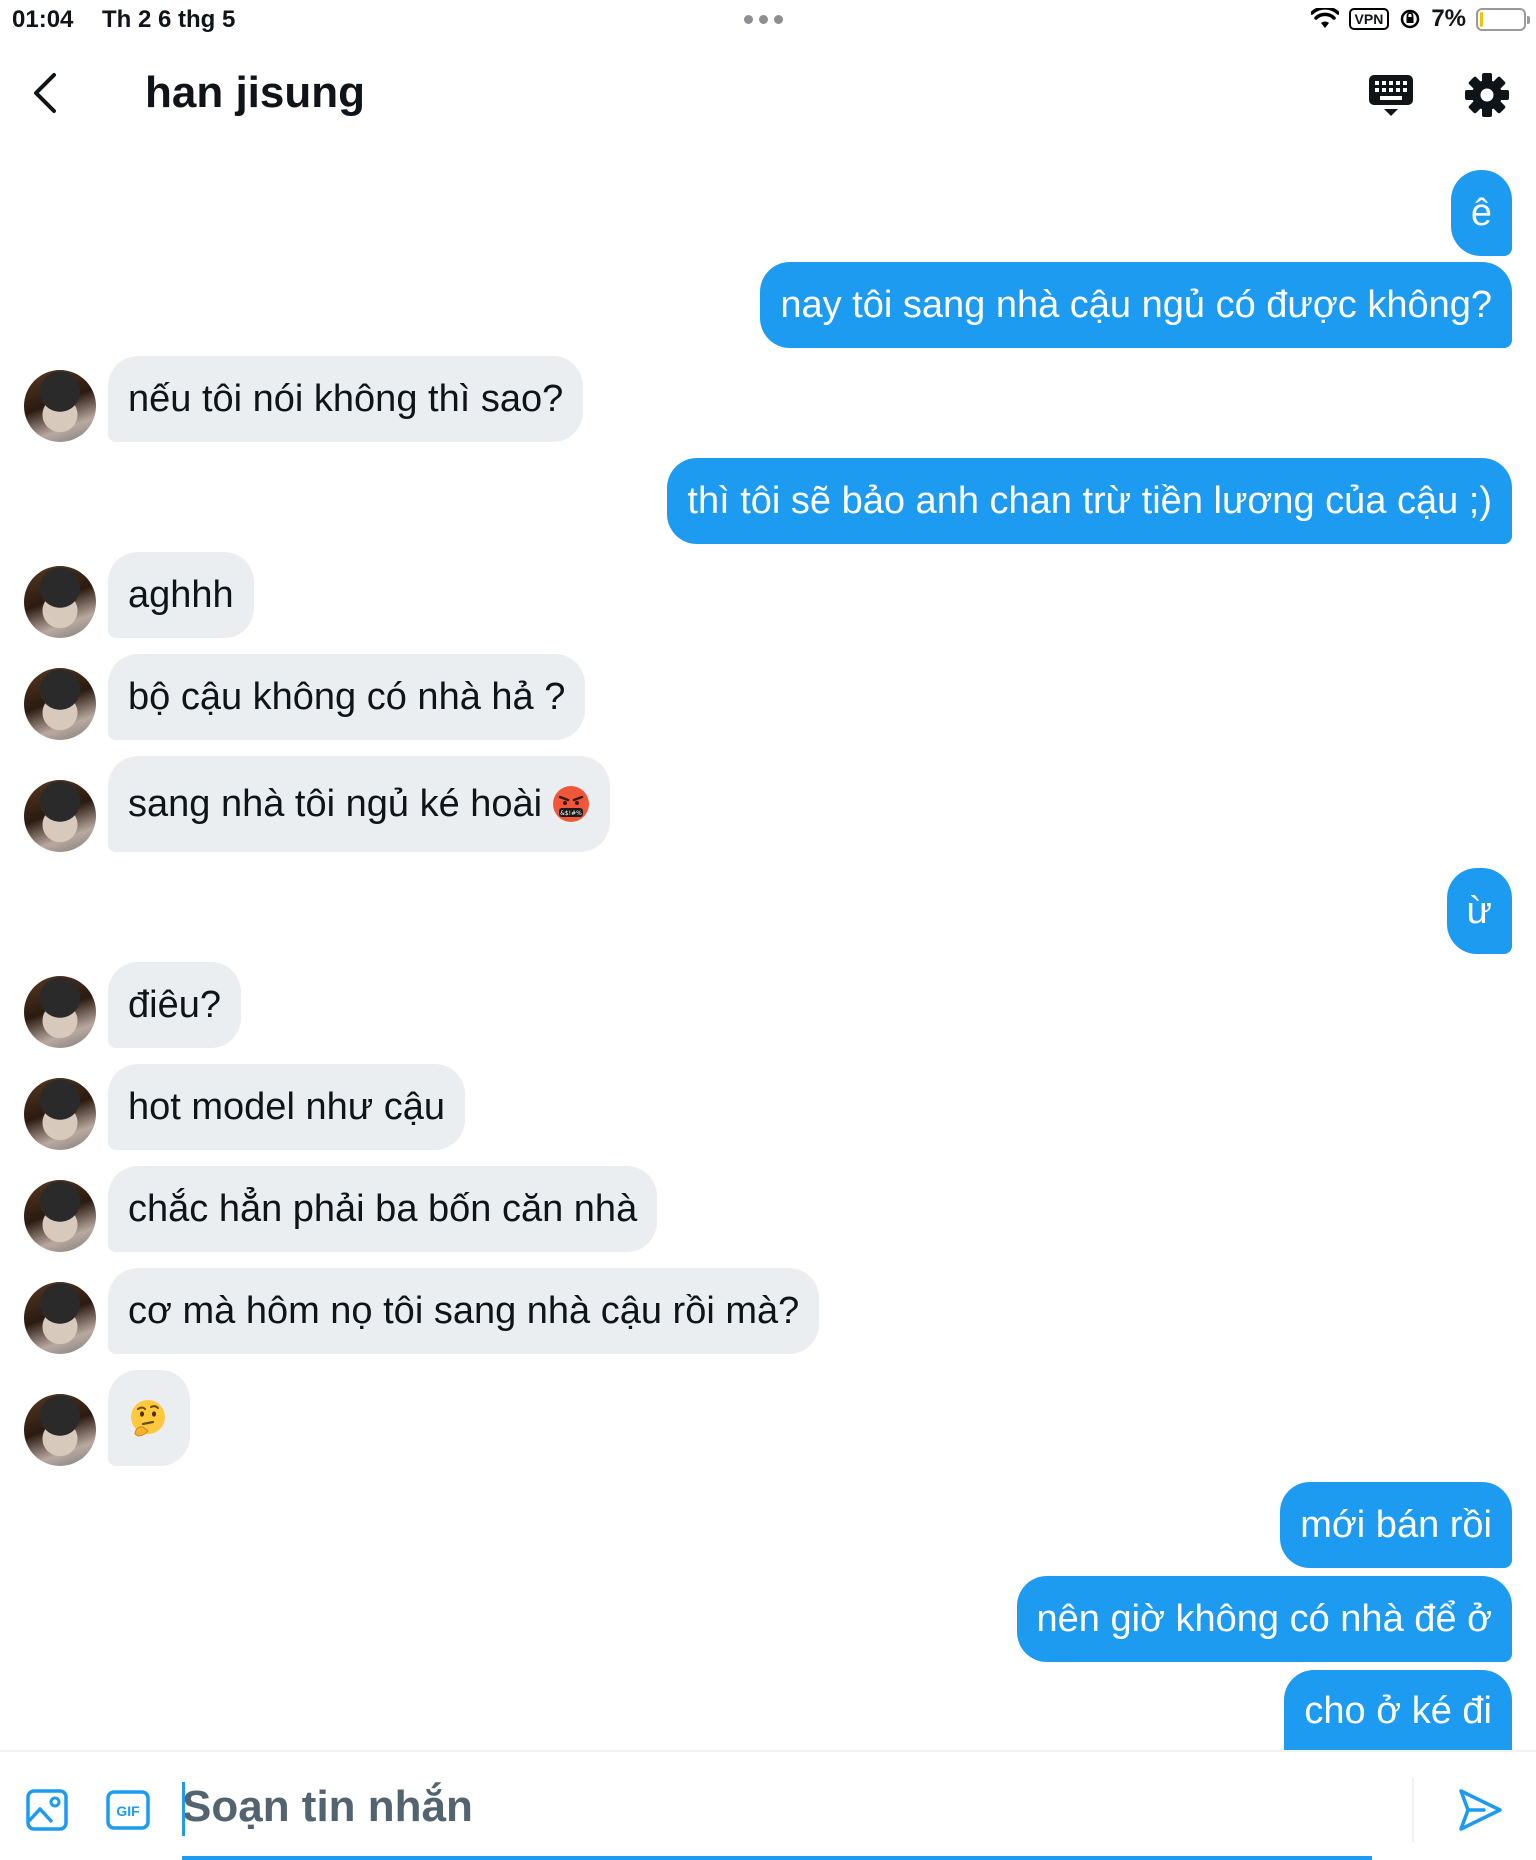 This screenshot has height=1860, width=1536. What do you see at coordinates (1324, 18) in the screenshot?
I see `wifi-icon` at bounding box center [1324, 18].